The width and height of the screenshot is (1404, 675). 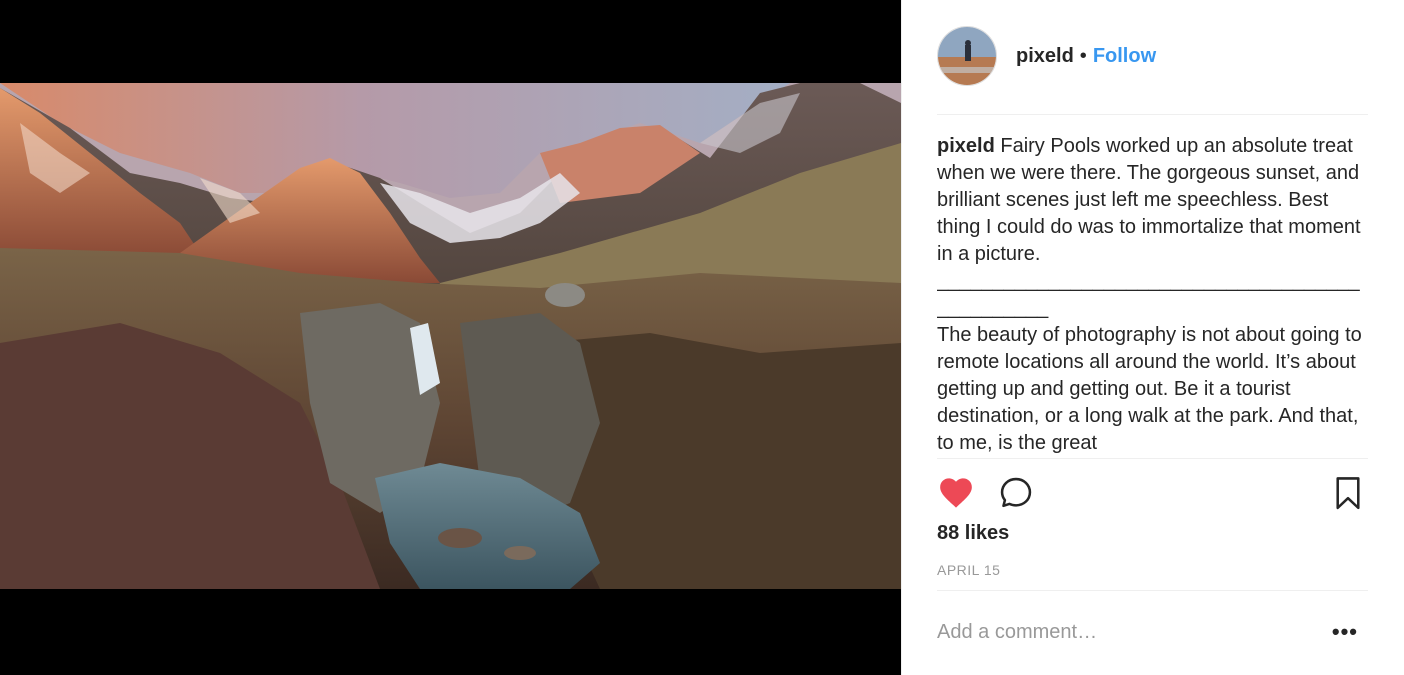 I want to click on like-button, so click(x=956, y=493).